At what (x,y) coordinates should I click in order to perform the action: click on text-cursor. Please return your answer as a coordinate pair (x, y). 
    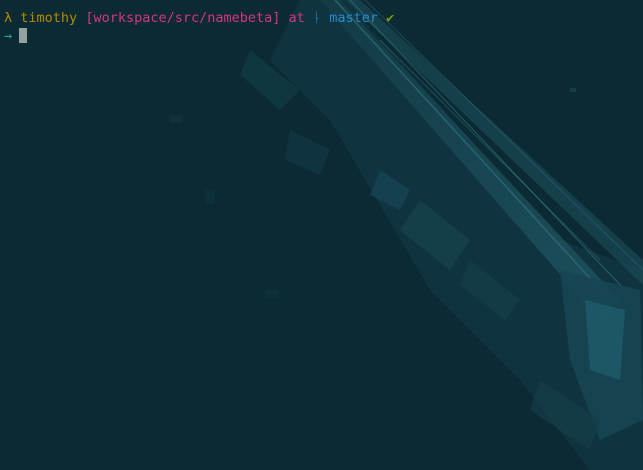
    Looking at the image, I should click on (23, 35).